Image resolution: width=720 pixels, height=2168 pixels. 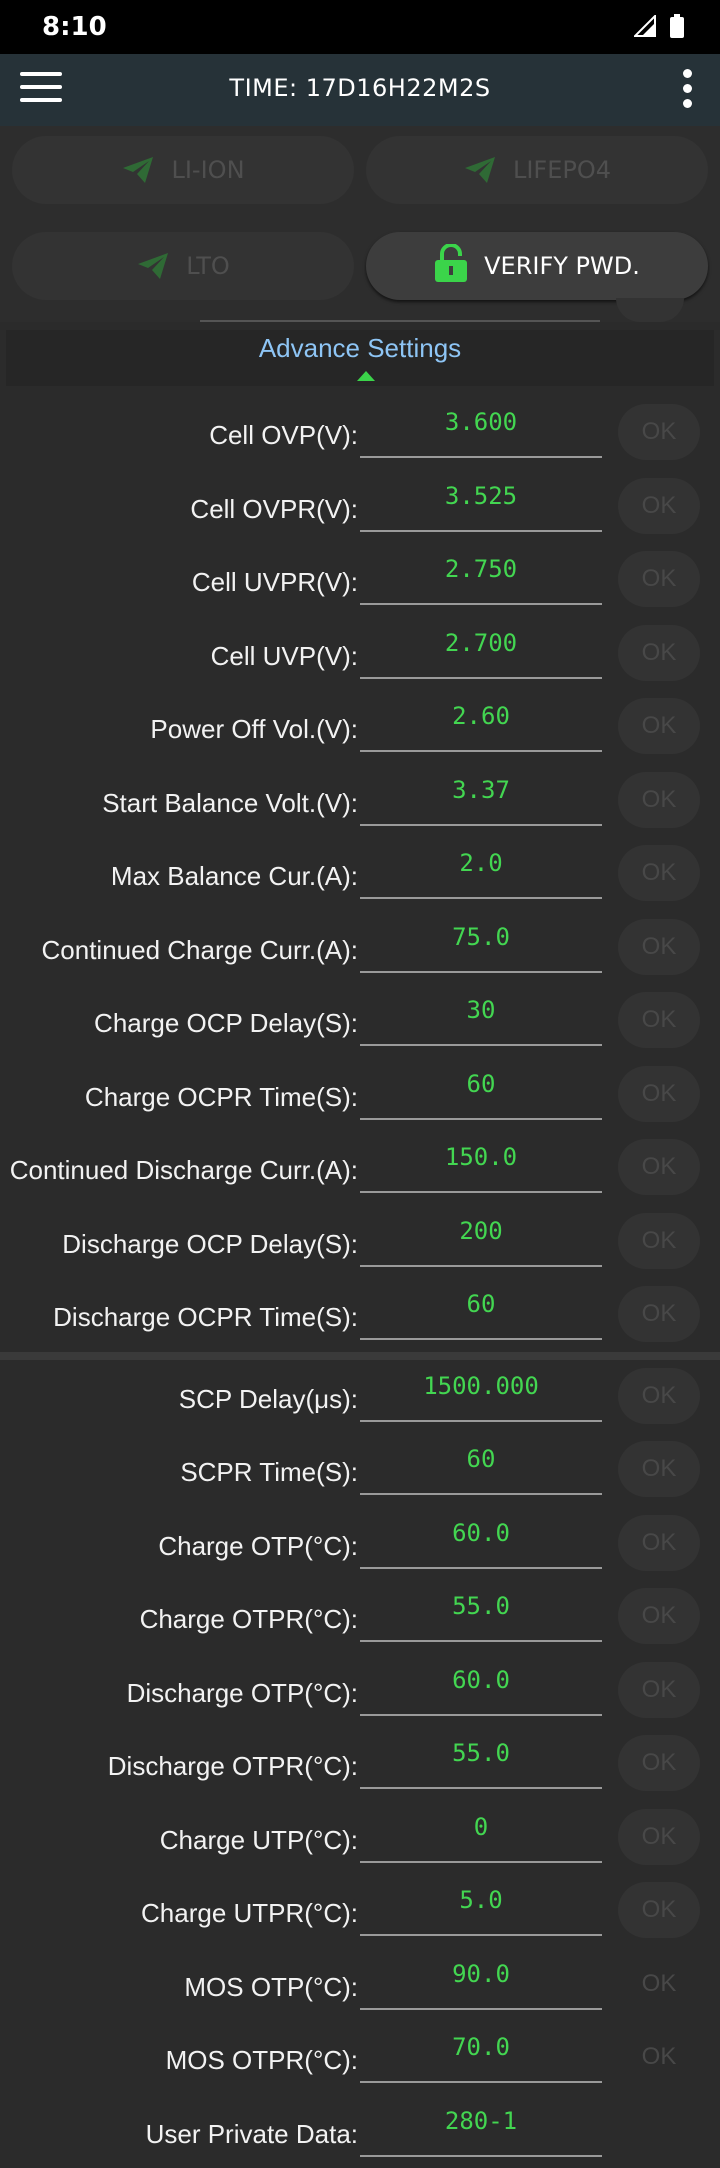 I want to click on setting-label: SCPR Time(S):, so click(x=269, y=1472).